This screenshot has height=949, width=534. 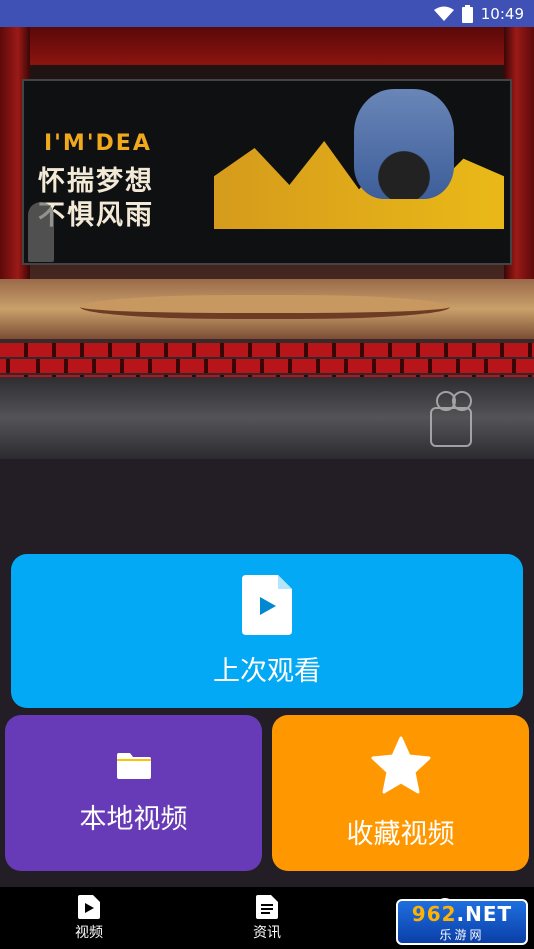 I want to click on folder-icon, so click(x=133, y=765).